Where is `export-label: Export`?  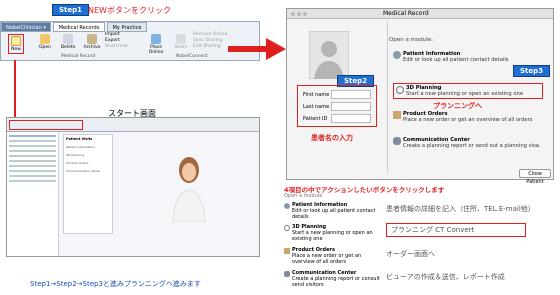
export-label: Export is located at coordinates (112, 40).